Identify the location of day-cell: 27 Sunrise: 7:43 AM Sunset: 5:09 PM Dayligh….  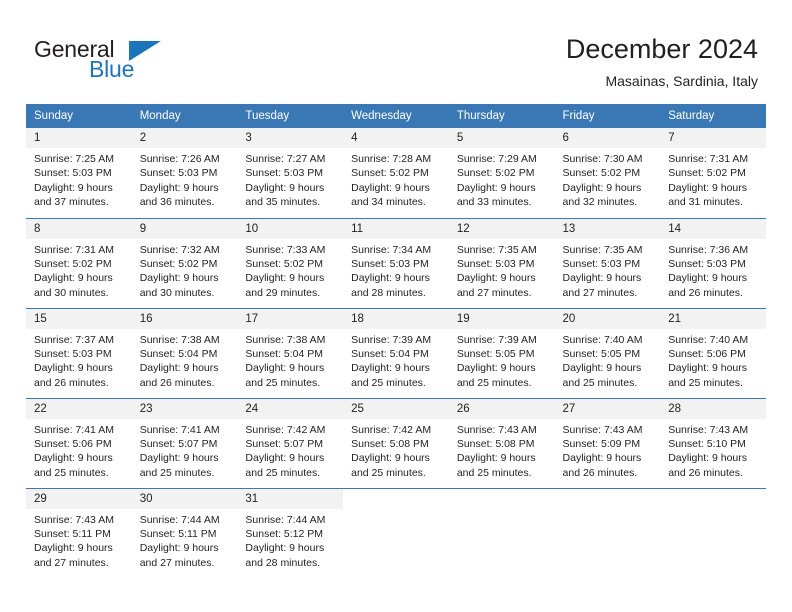
(607, 442).